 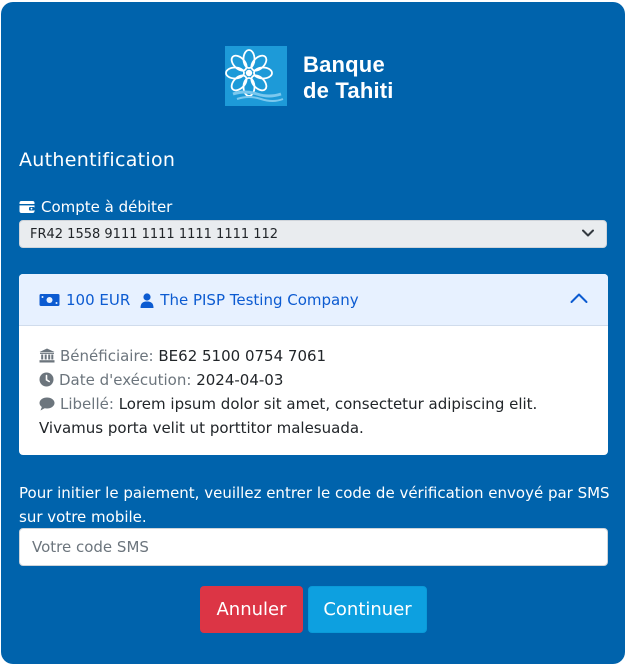 What do you see at coordinates (154, 234) in the screenshot?
I see `account-select-value: FR42 1558 9111 1111 1111 1111 112` at bounding box center [154, 234].